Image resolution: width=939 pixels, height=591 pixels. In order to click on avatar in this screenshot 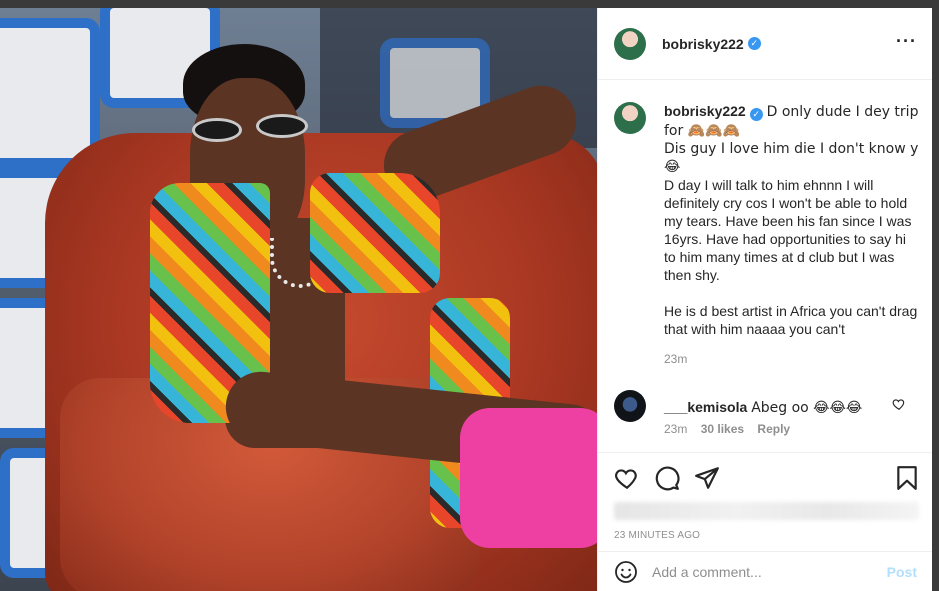, I will do `click(630, 43)`.